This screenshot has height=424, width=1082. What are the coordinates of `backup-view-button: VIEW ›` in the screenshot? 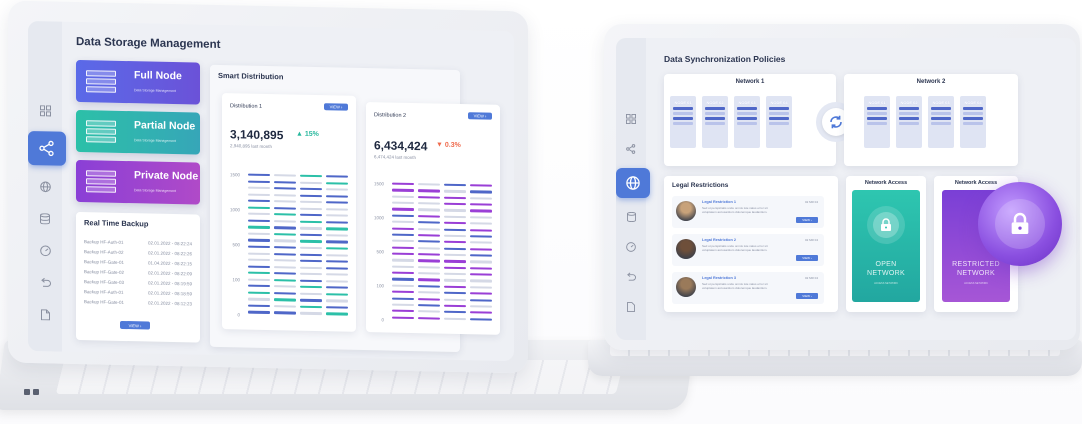 It's located at (135, 325).